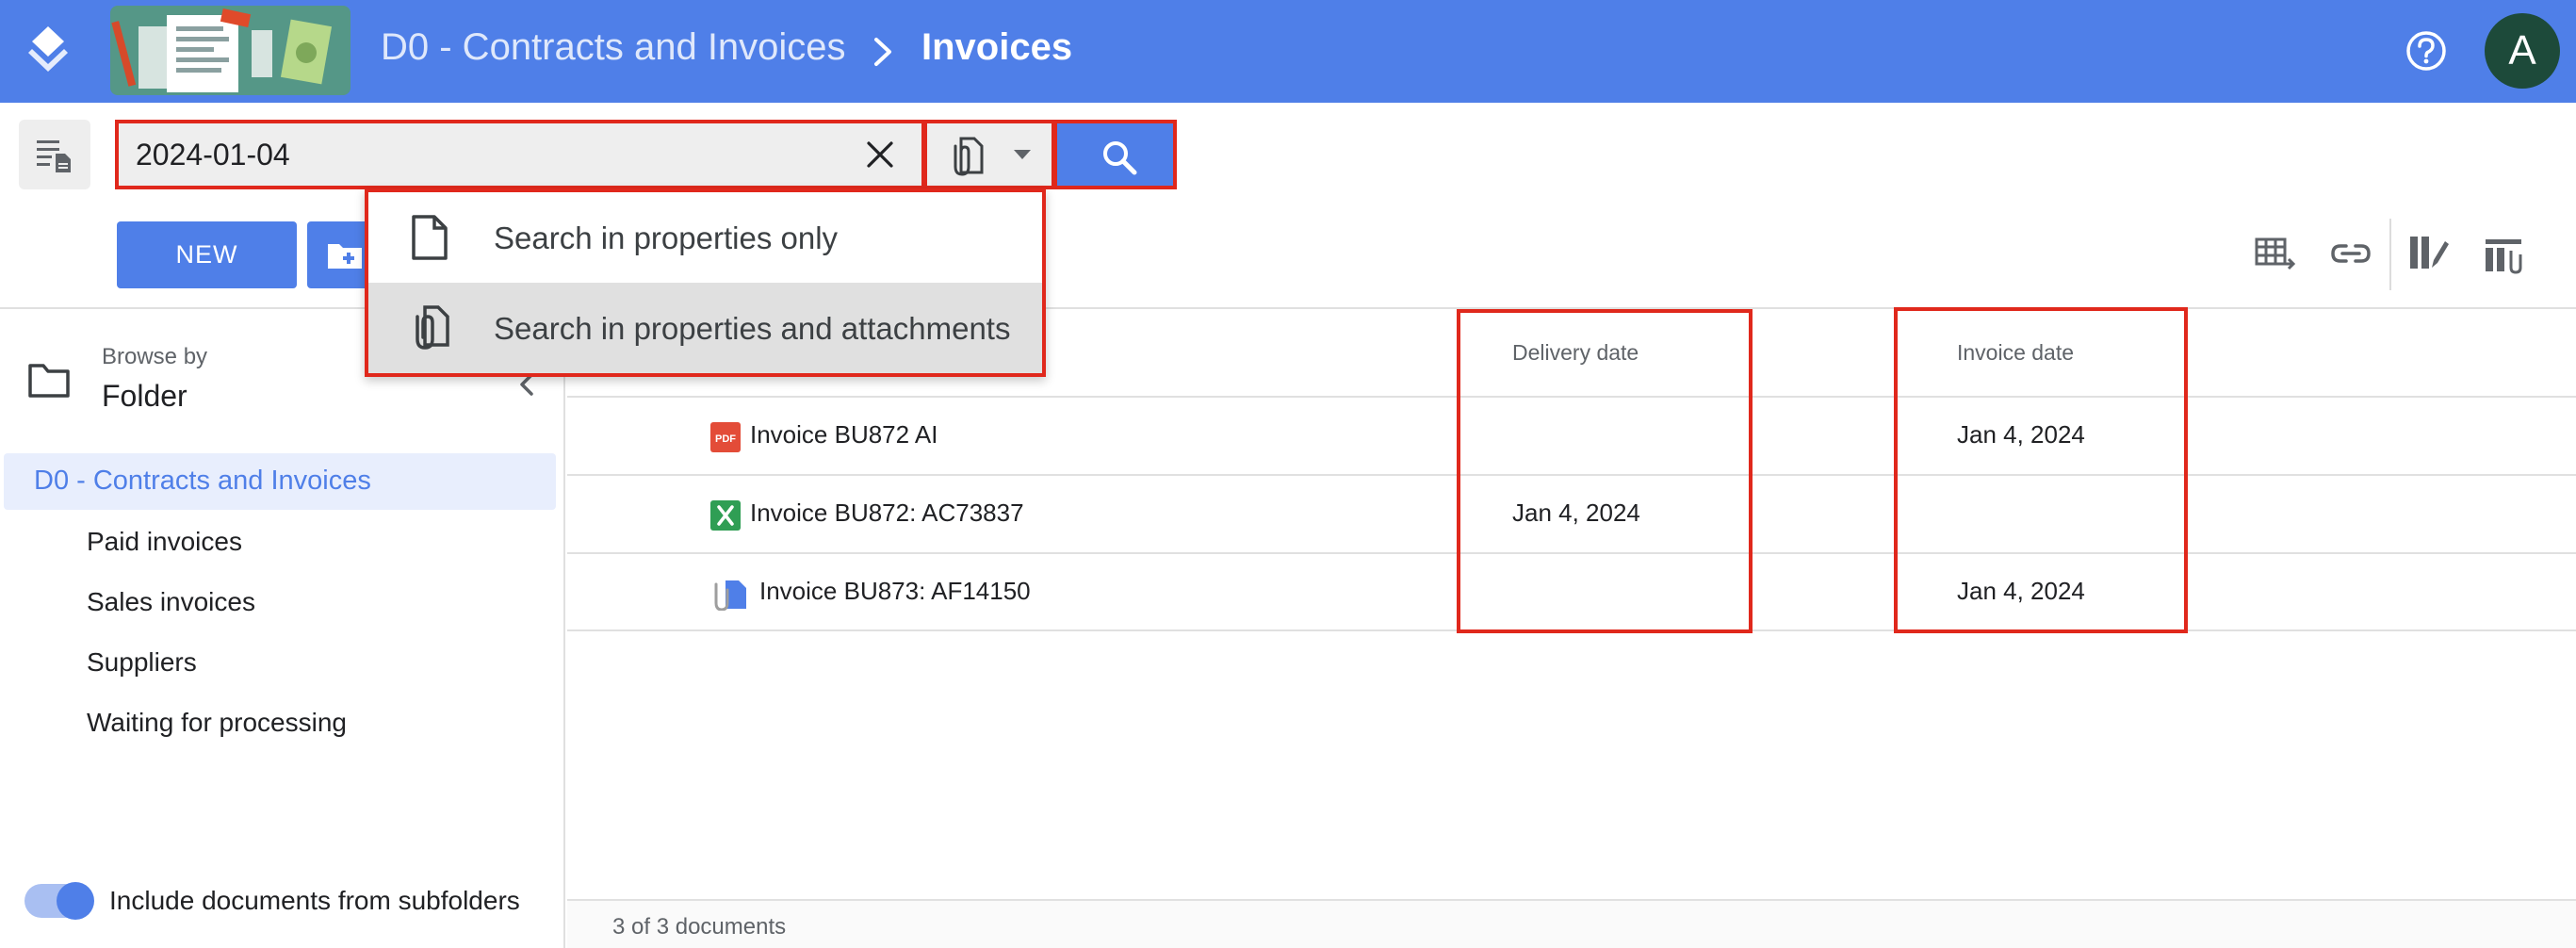  What do you see at coordinates (880, 155) in the screenshot?
I see `clear-search-icon` at bounding box center [880, 155].